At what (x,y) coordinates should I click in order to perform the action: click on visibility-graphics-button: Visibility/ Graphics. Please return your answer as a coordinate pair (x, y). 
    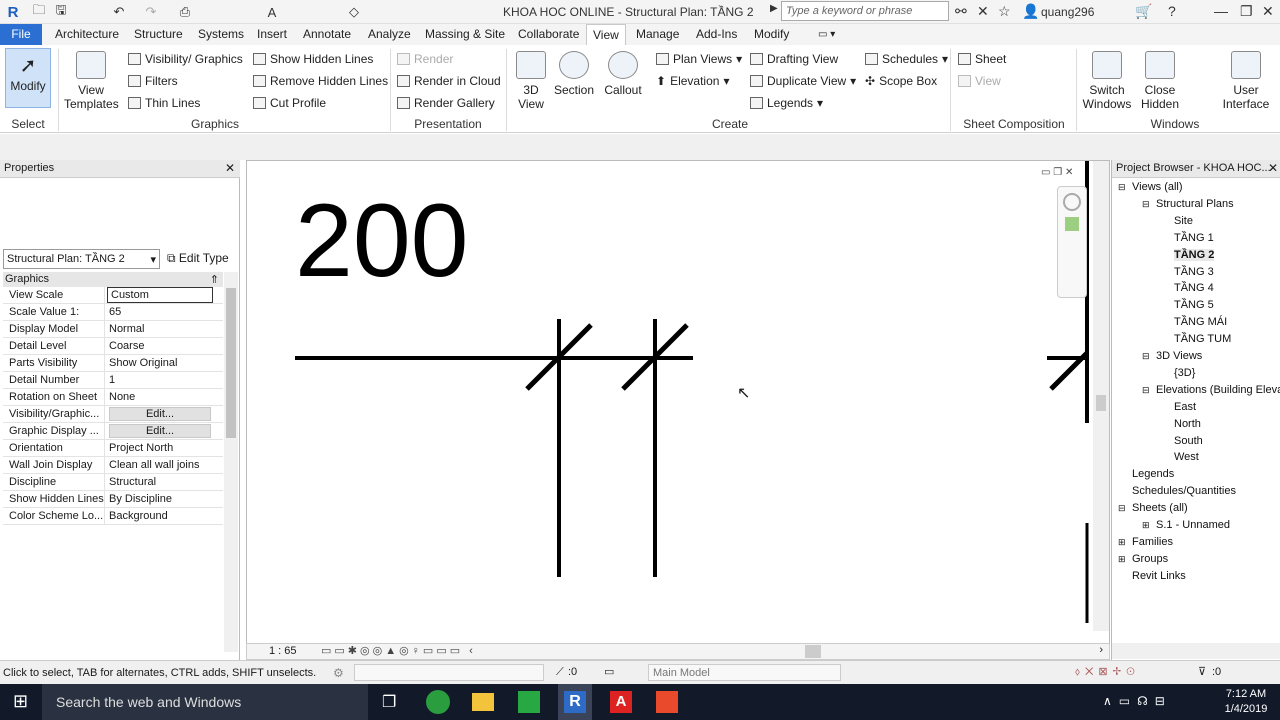
    Looking at the image, I should click on (185, 59).